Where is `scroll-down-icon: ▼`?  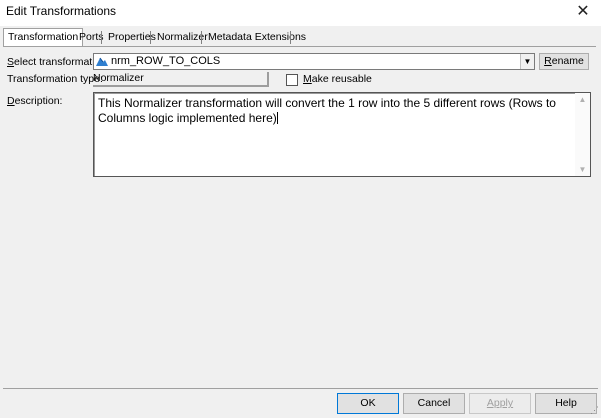 scroll-down-icon: ▼ is located at coordinates (582, 169).